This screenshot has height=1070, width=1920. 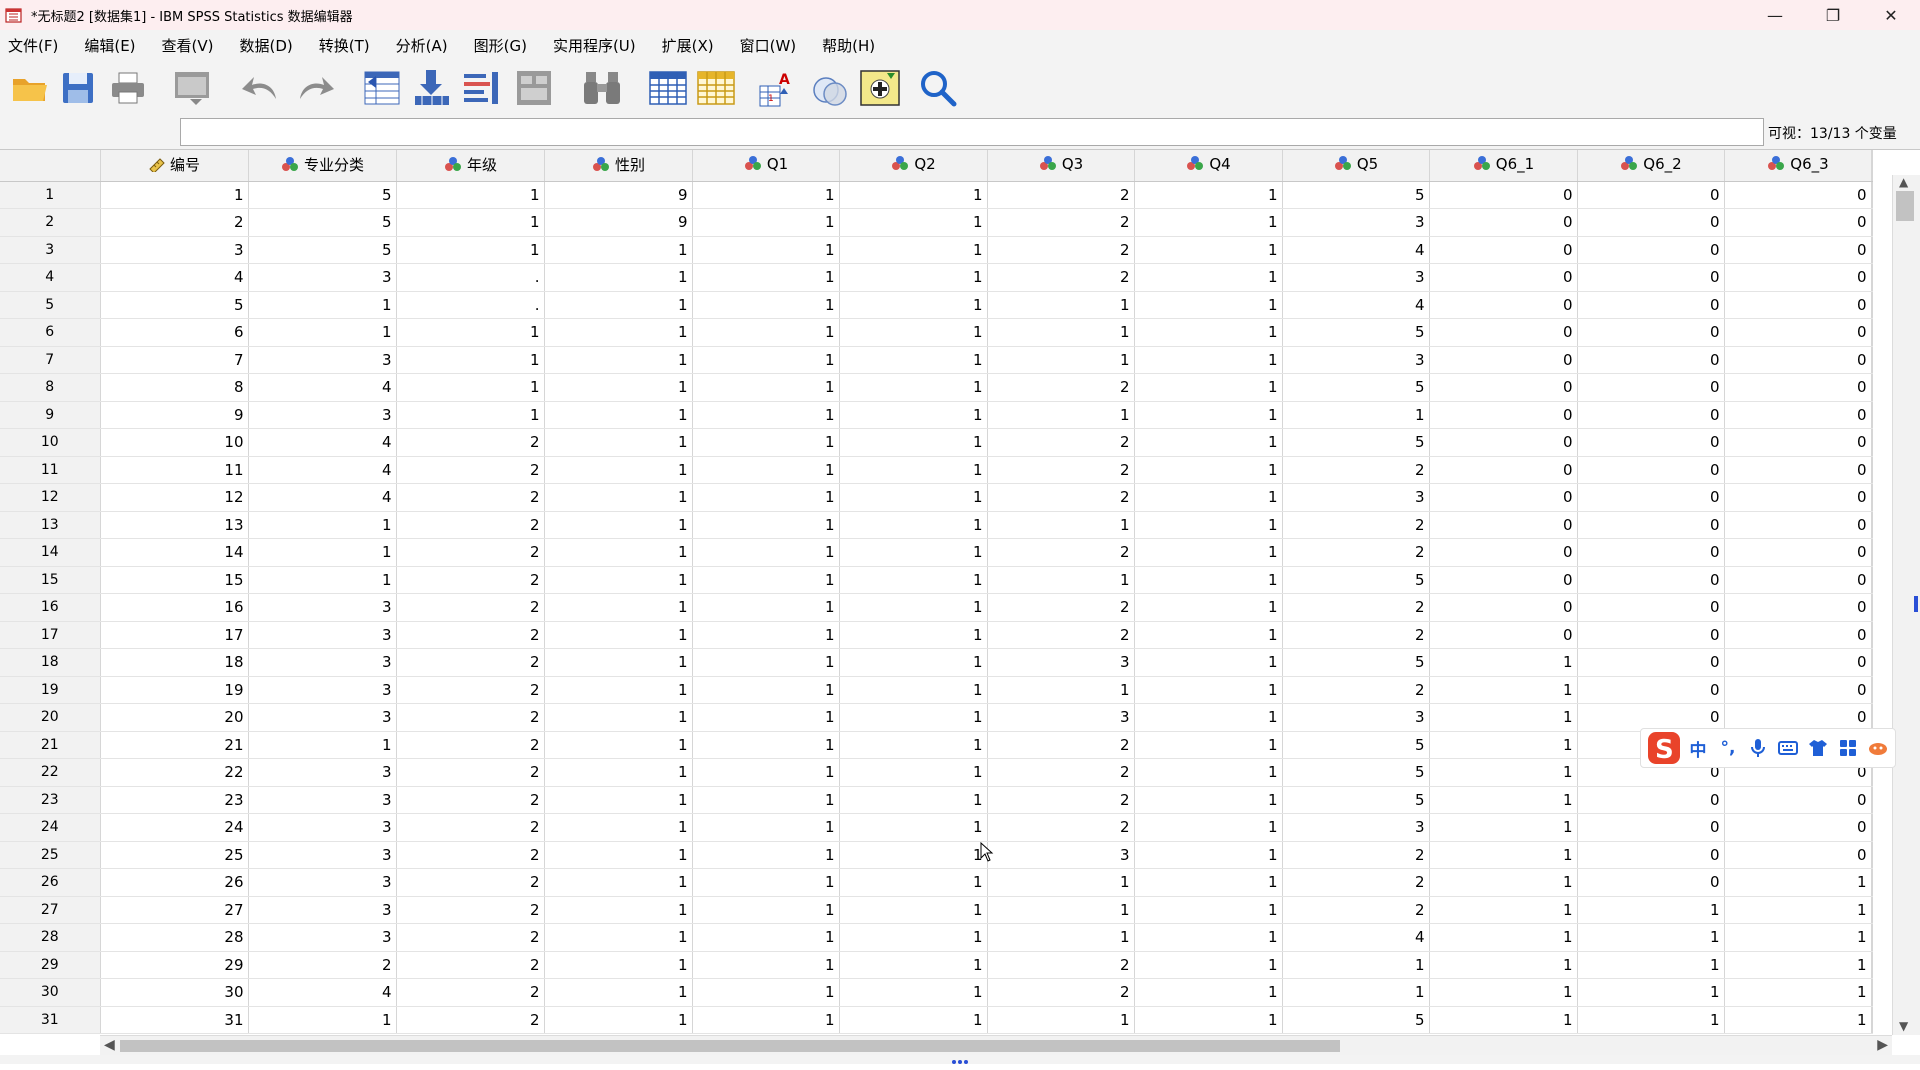 What do you see at coordinates (1356, 166) in the screenshot?
I see `column-header: Q5` at bounding box center [1356, 166].